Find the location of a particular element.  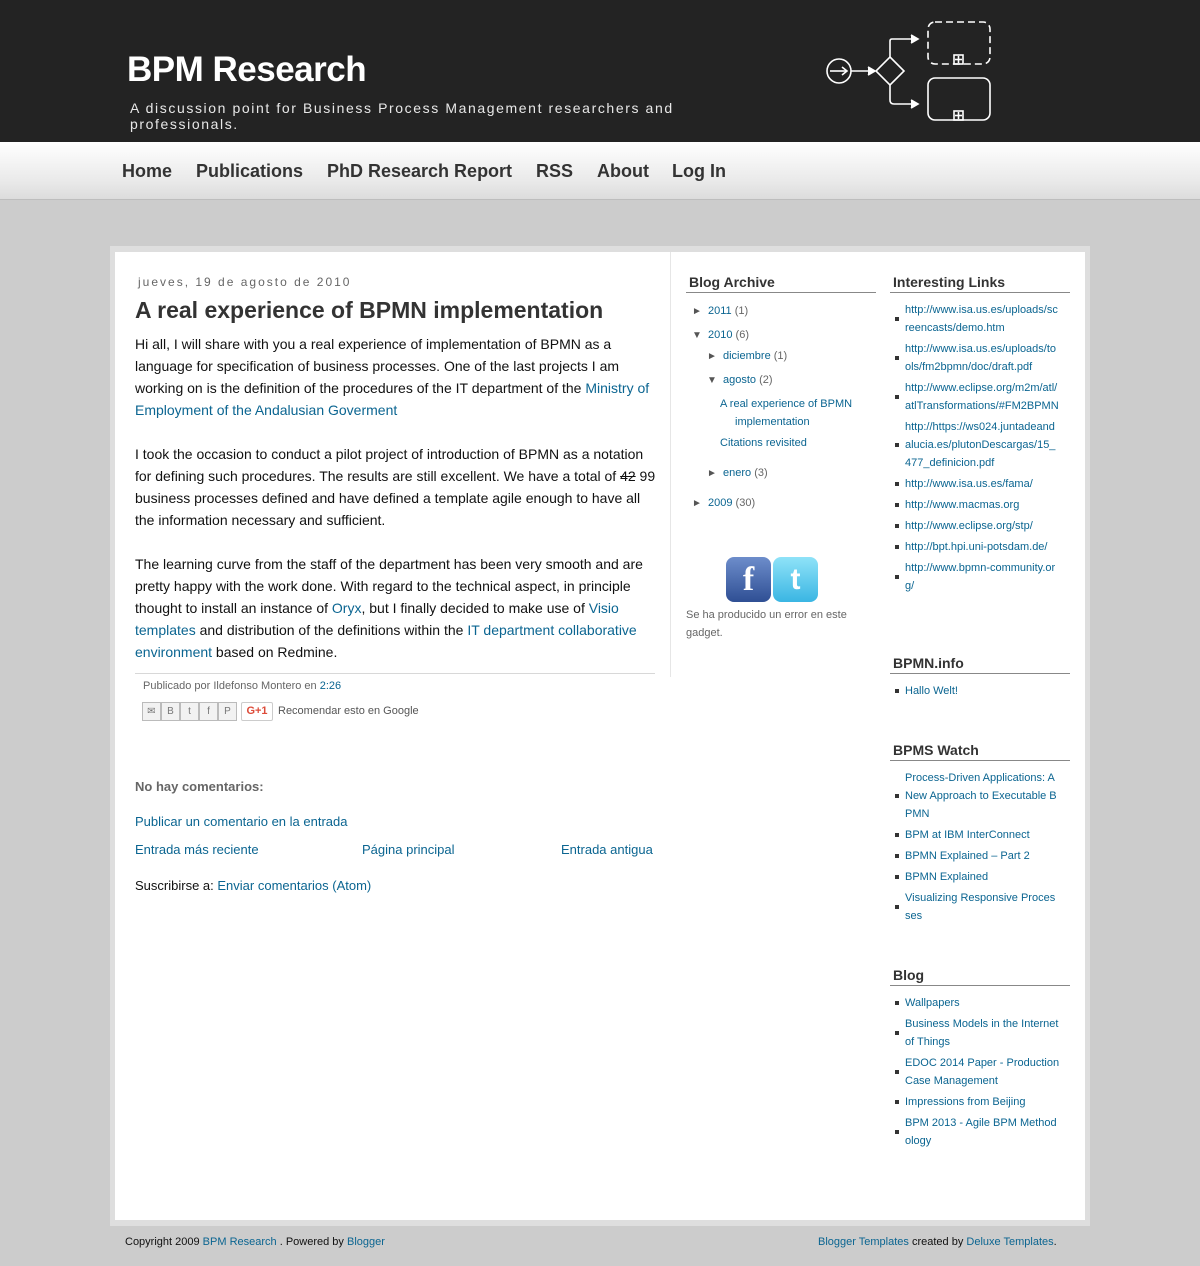

blogger-templates-link: Blogger Templates is located at coordinates (863, 1242).